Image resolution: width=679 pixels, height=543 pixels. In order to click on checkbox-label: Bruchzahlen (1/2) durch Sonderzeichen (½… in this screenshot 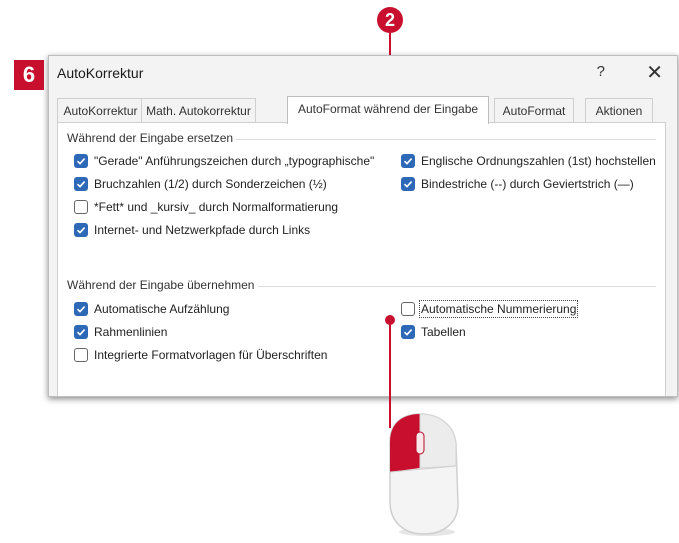, I will do `click(210, 184)`.